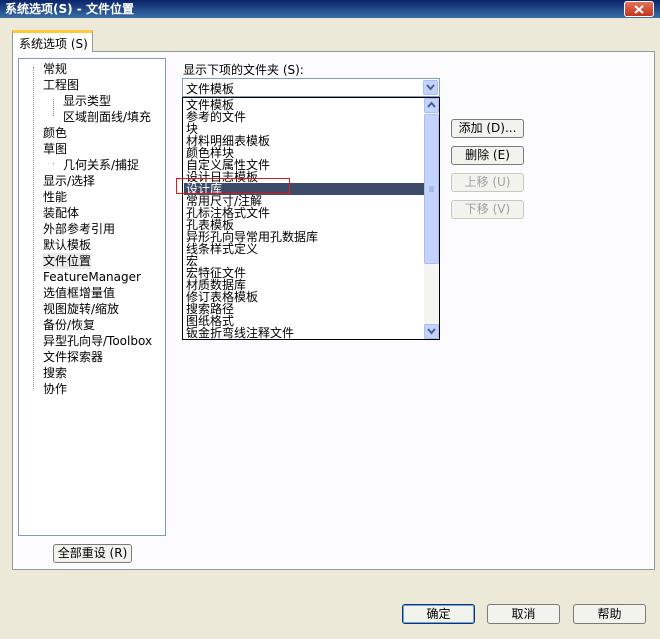 This screenshot has width=660, height=639. Describe the element at coordinates (55, 69) in the screenshot. I see `tree-item-general: 常规` at that location.